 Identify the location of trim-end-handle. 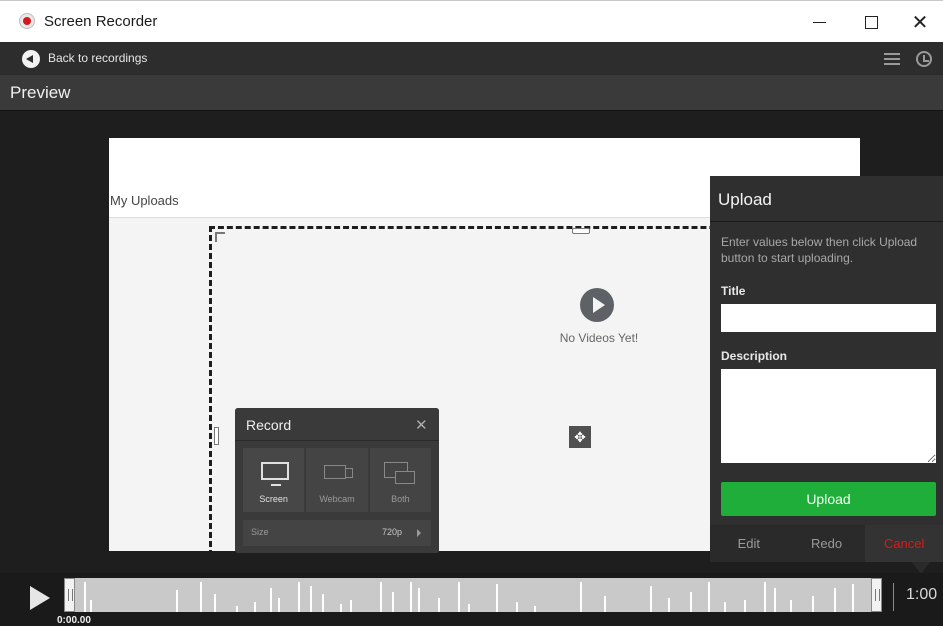
(876, 595).